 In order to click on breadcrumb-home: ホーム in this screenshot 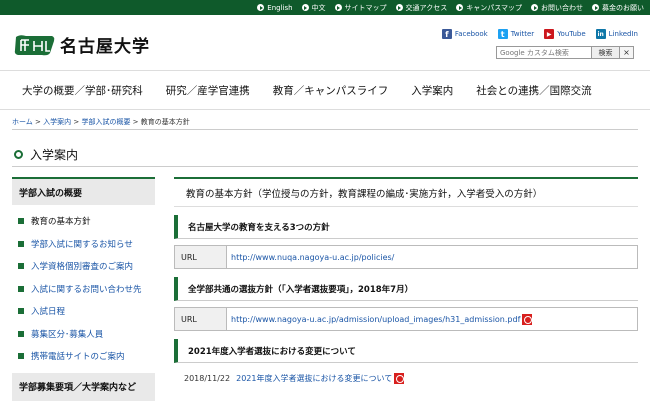, I will do `click(22, 122)`.